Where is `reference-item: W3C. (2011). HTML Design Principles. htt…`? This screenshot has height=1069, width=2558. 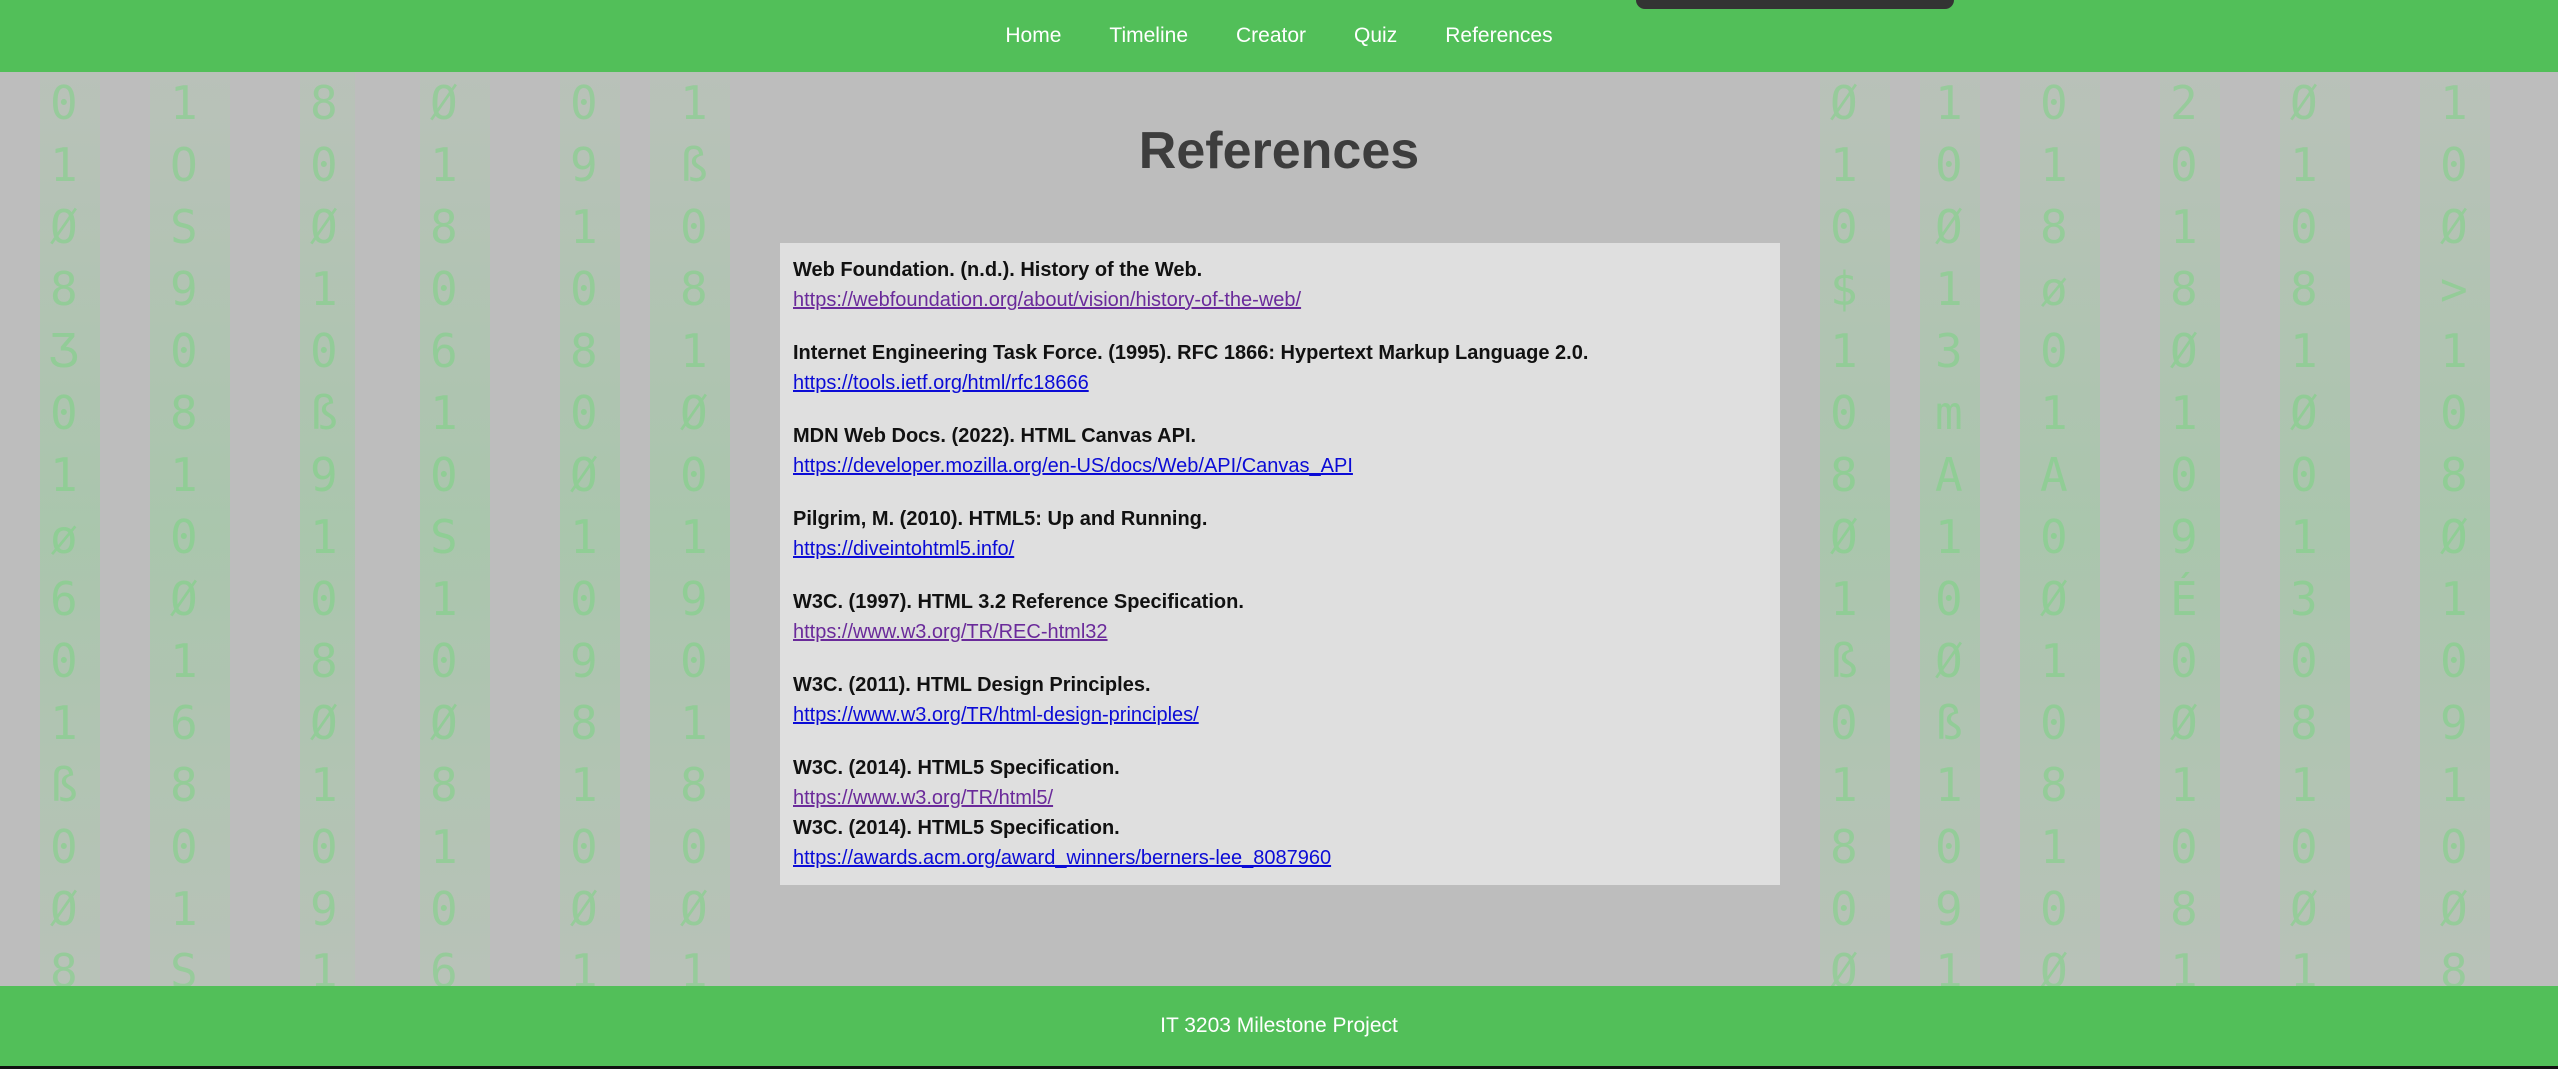
reference-item: W3C. (2011). HTML Design Principles. htt… is located at coordinates (1280, 700).